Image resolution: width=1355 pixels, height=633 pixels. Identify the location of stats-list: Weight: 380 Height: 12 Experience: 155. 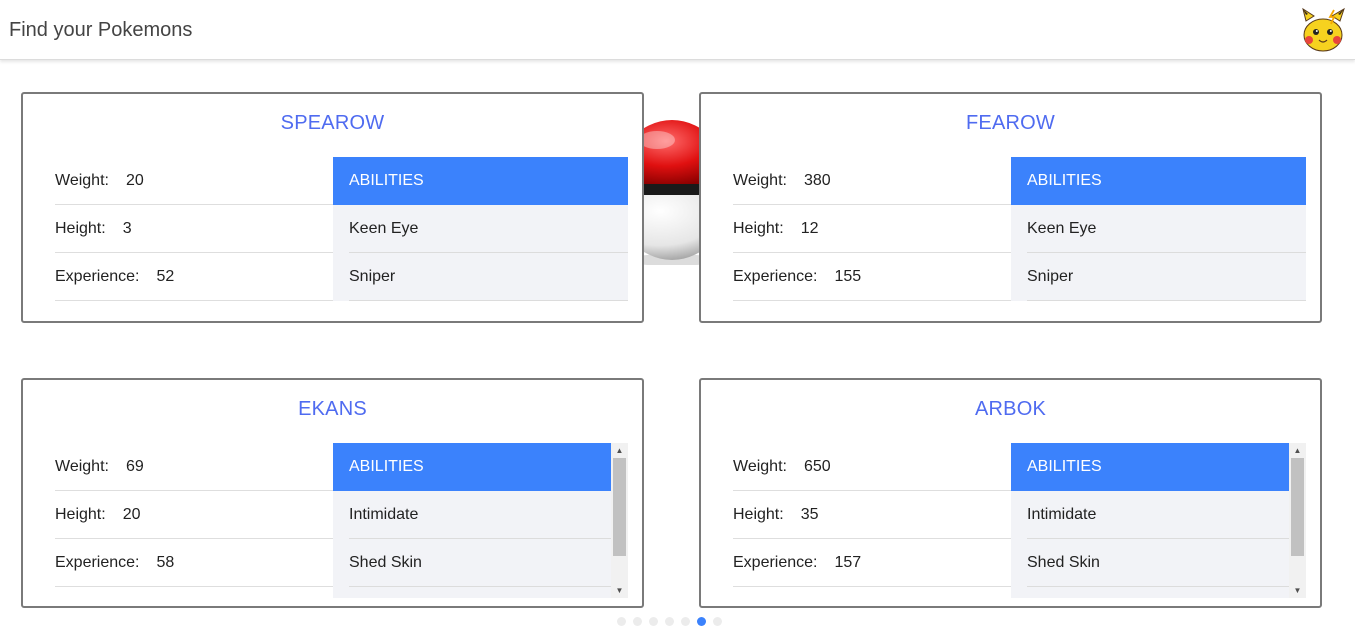
(872, 229).